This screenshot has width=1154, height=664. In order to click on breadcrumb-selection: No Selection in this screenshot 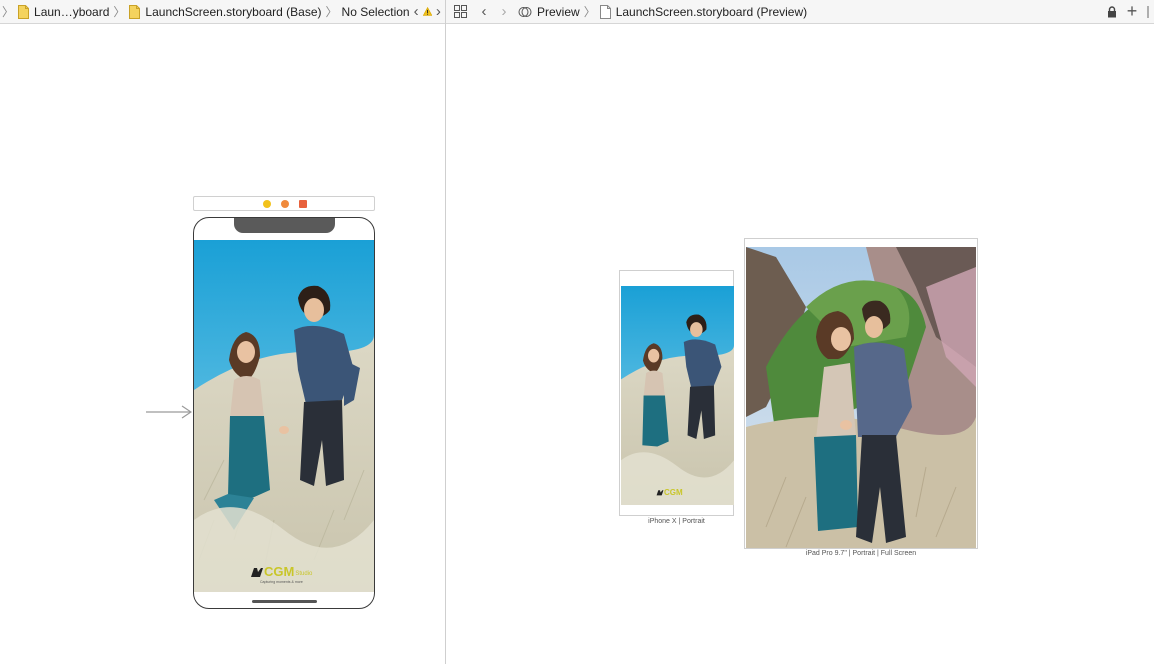, I will do `click(376, 12)`.